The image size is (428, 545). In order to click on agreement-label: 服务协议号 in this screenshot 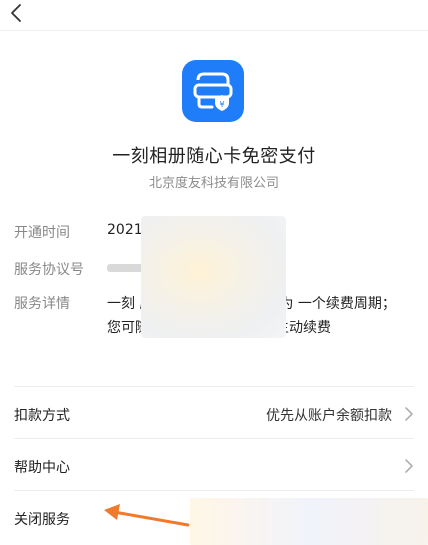, I will do `click(49, 270)`.